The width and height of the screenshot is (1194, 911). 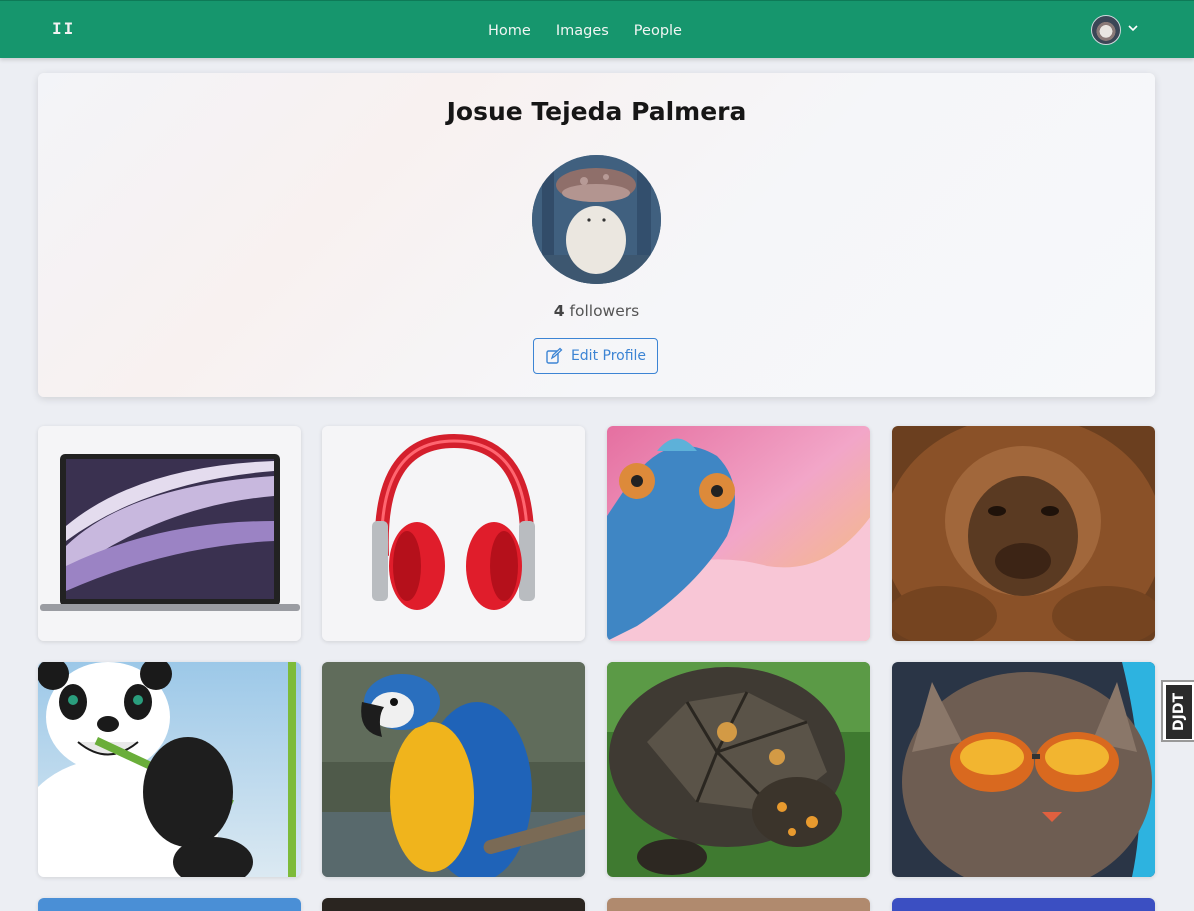 What do you see at coordinates (738, 533) in the screenshot?
I see `gallery-tile-chameleon` at bounding box center [738, 533].